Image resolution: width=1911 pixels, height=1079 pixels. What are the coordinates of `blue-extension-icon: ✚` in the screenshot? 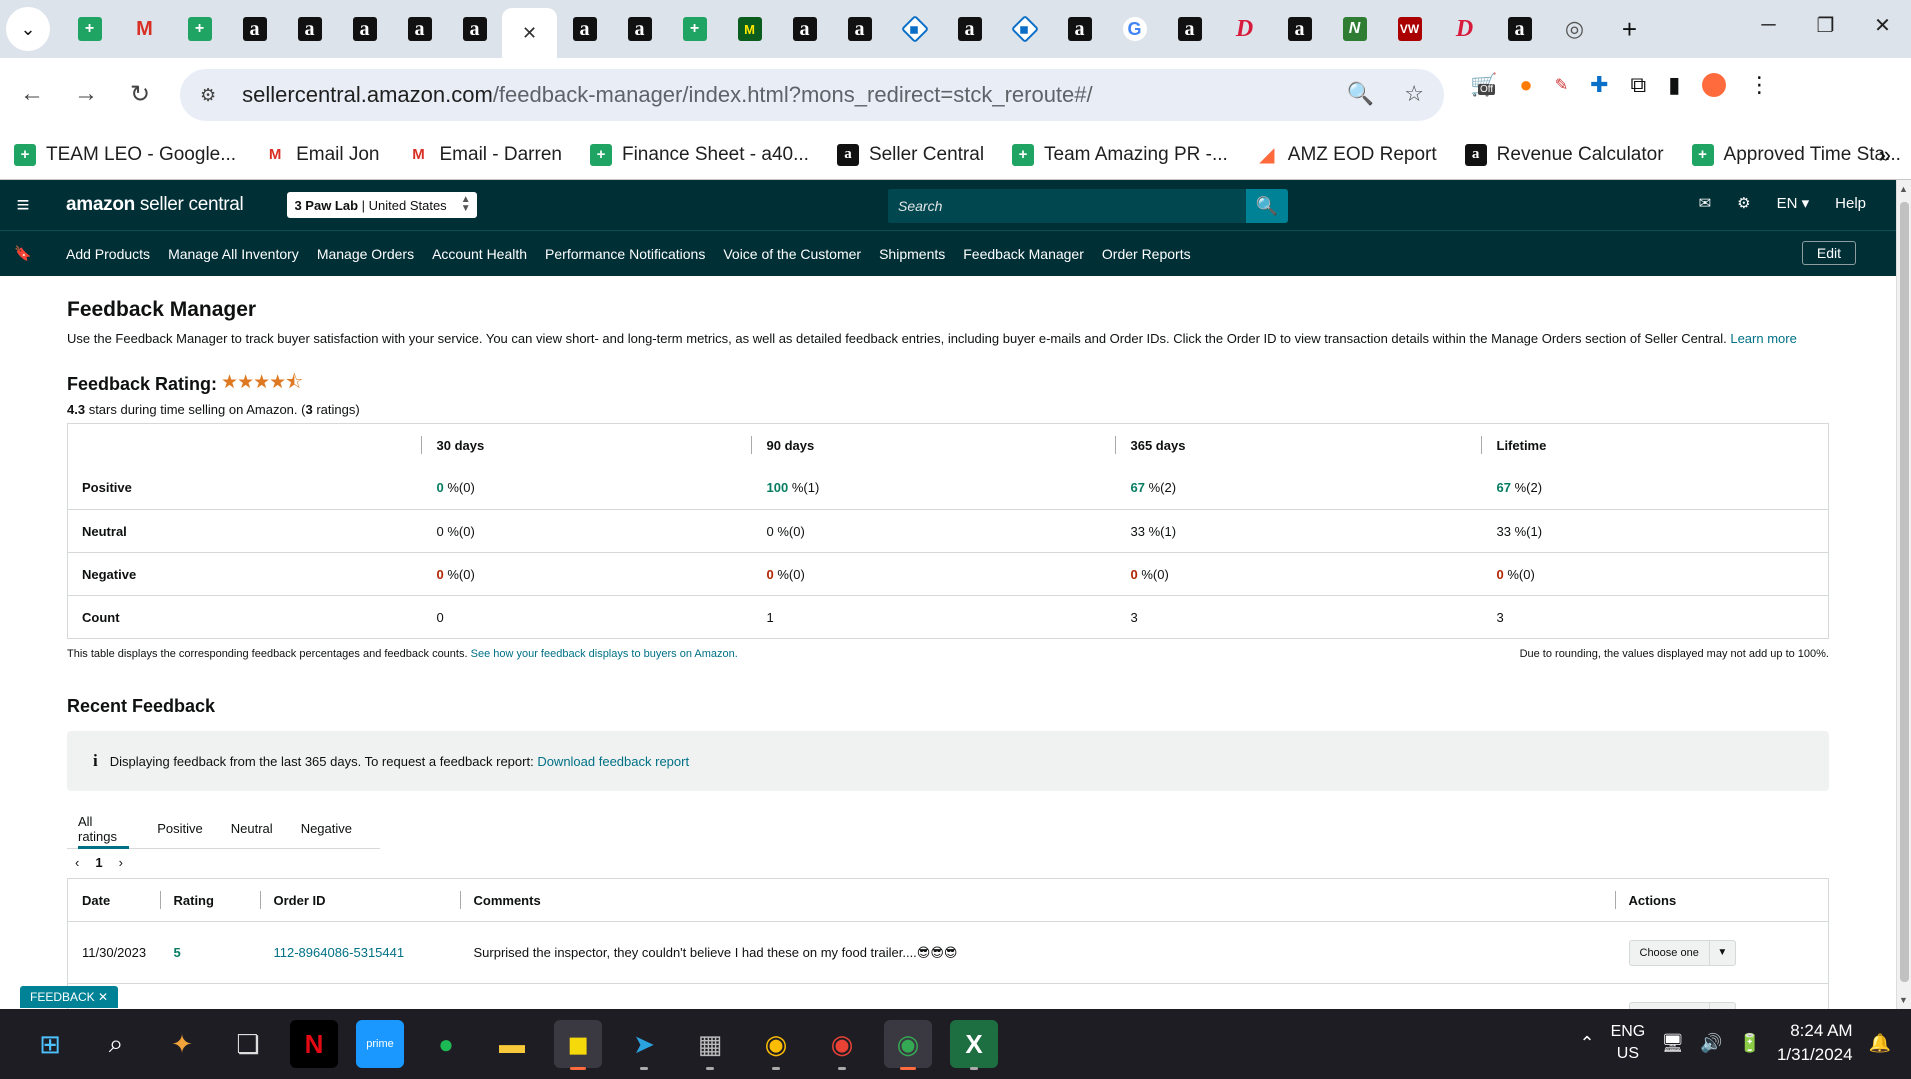 It's located at (1599, 85).